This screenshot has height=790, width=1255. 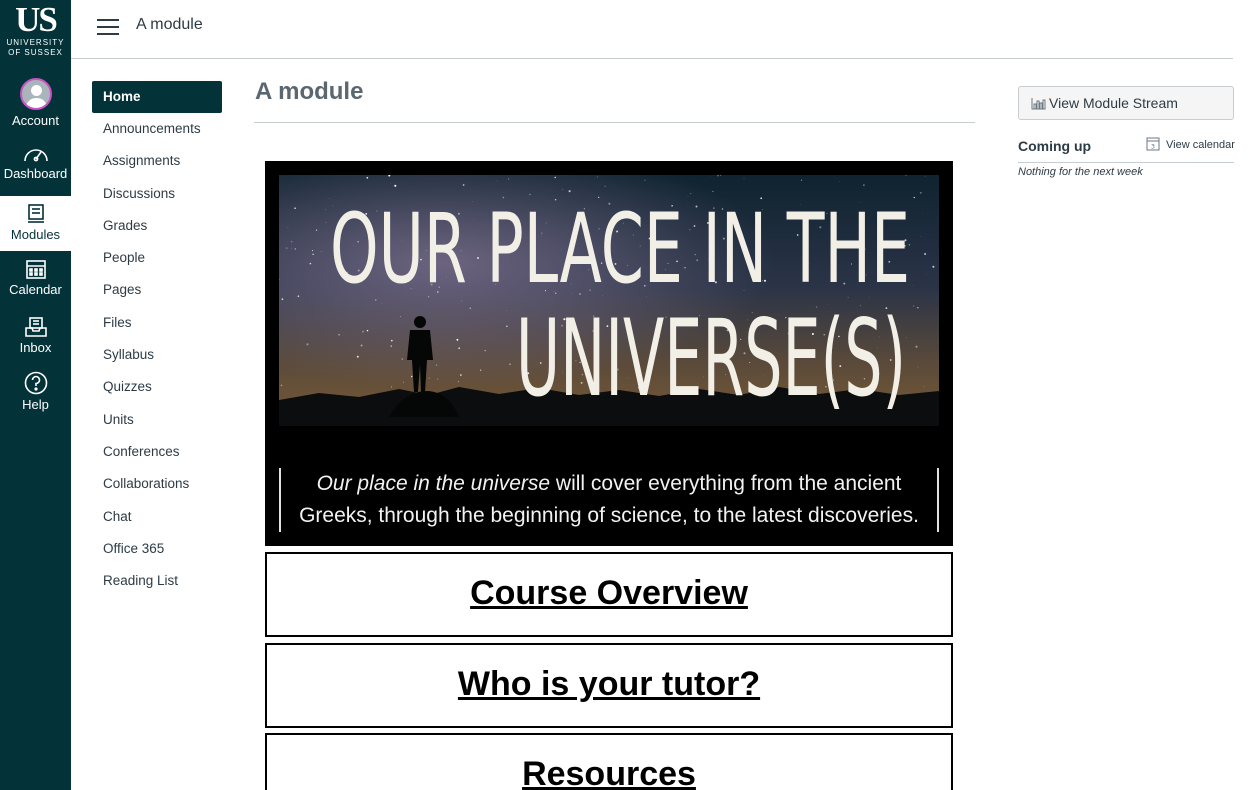 What do you see at coordinates (169, 25) in the screenshot?
I see `breadcrumb: A module` at bounding box center [169, 25].